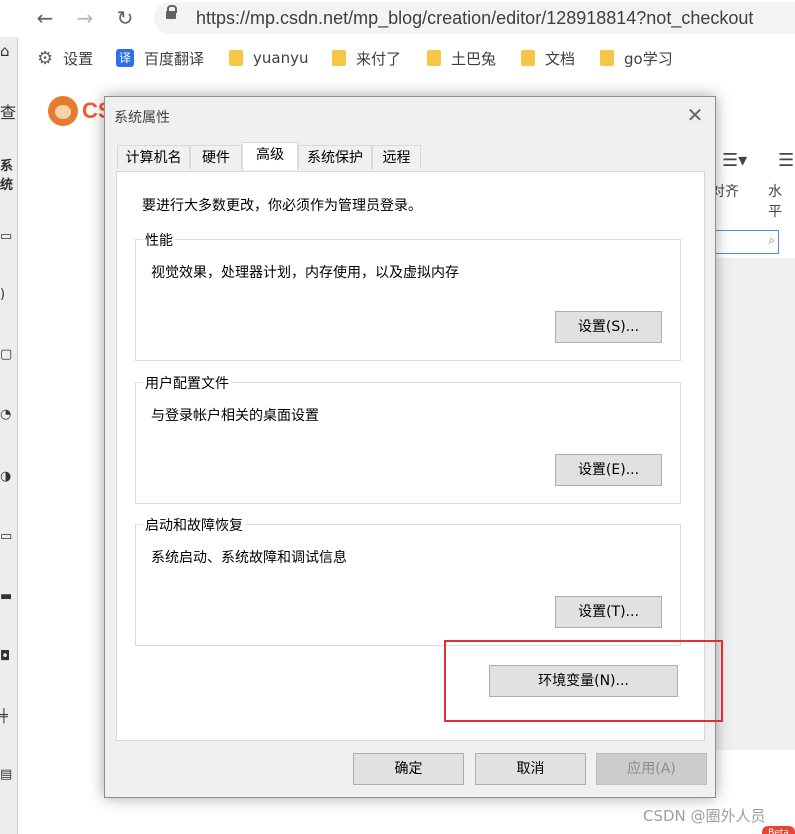  I want to click on page-search-input: ⌕, so click(742, 242).